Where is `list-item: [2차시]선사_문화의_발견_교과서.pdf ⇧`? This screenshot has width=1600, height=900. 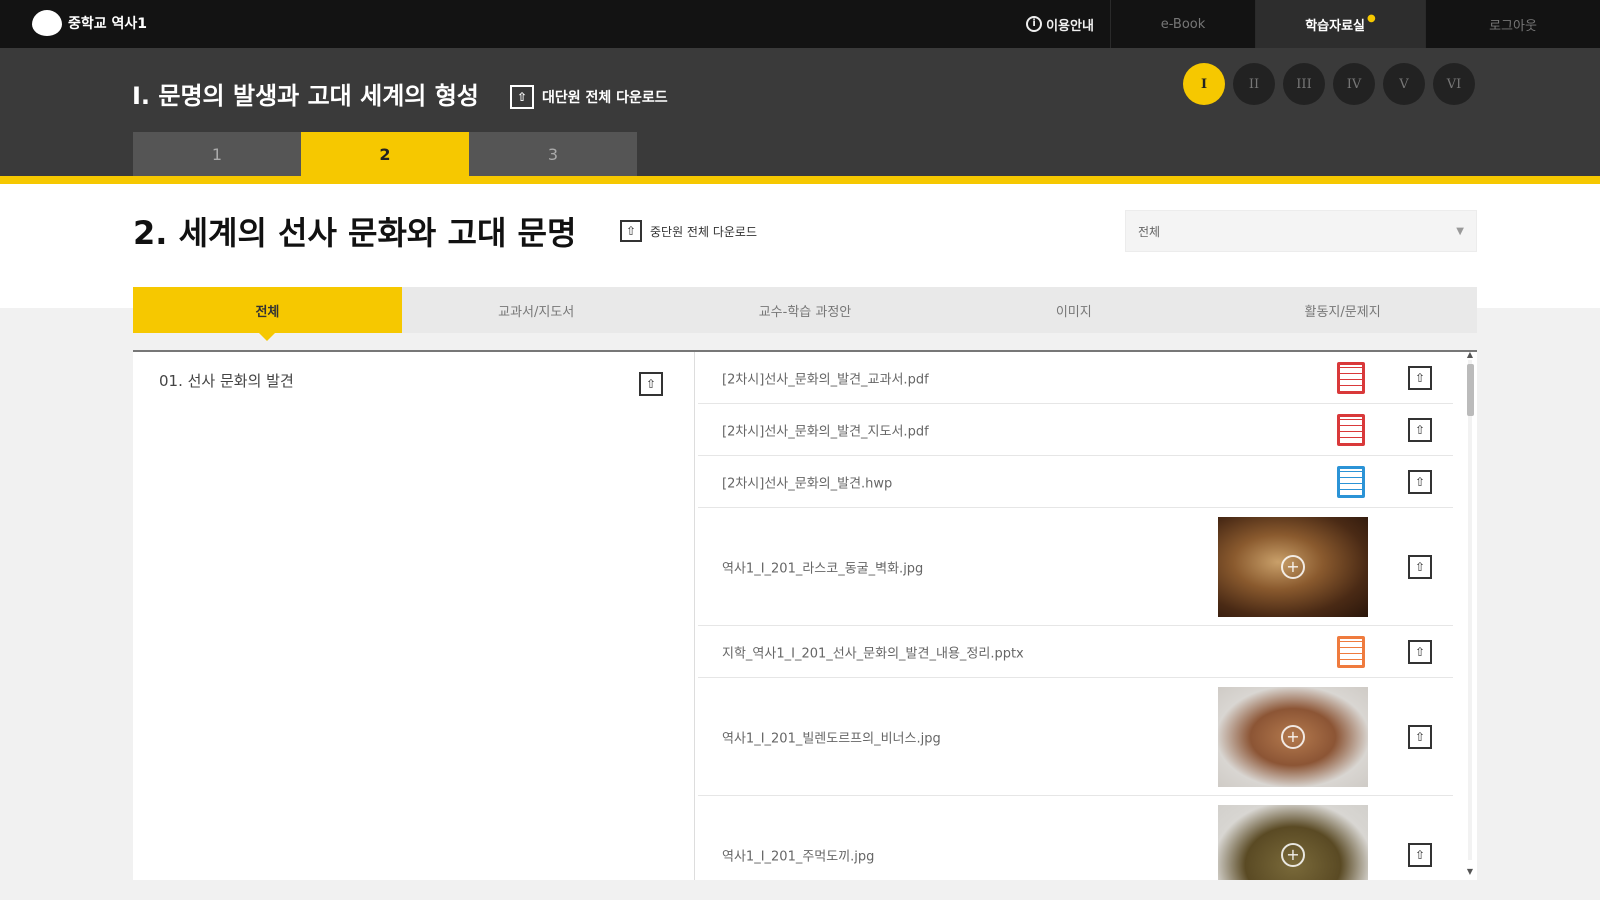
list-item: [2차시]선사_문화의_발견_교과서.pdf ⇧ is located at coordinates (1075, 378).